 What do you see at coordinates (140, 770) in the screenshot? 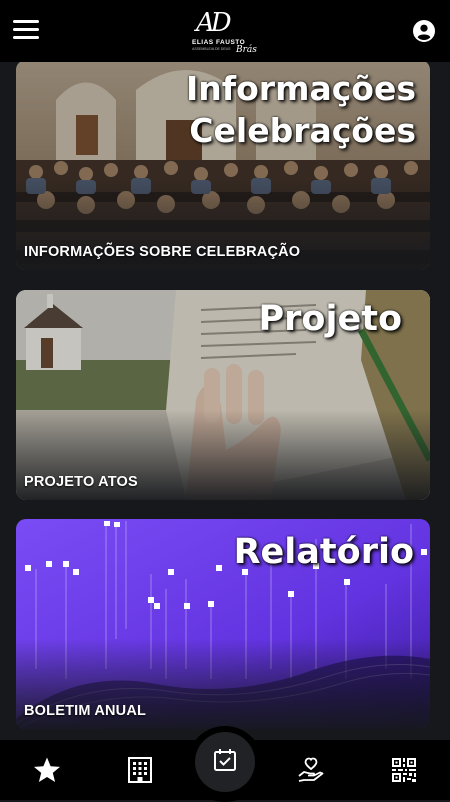
I see `building-icon` at bounding box center [140, 770].